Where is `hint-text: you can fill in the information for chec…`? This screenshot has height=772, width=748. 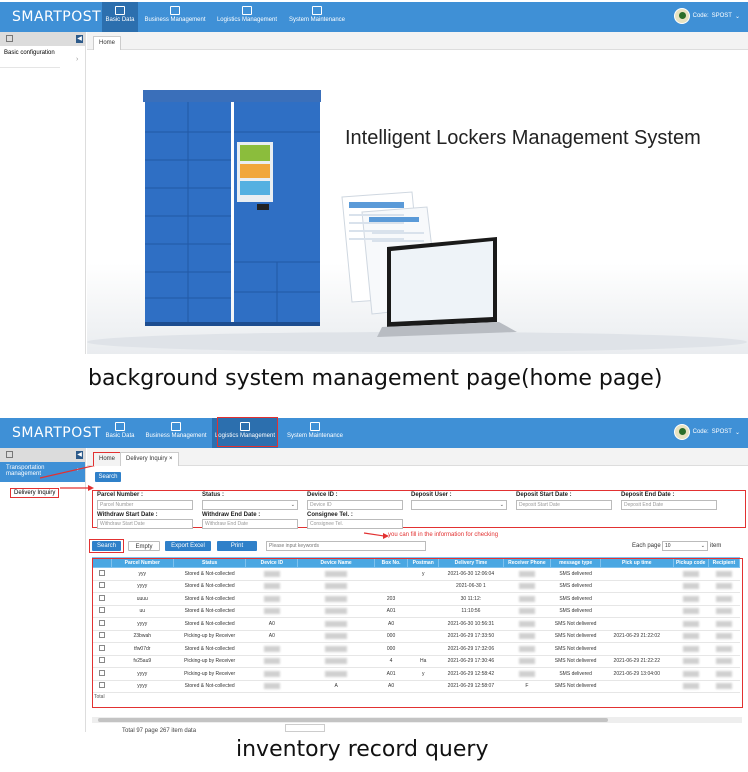
hint-text: you can fill in the information for chec… is located at coordinates (443, 535).